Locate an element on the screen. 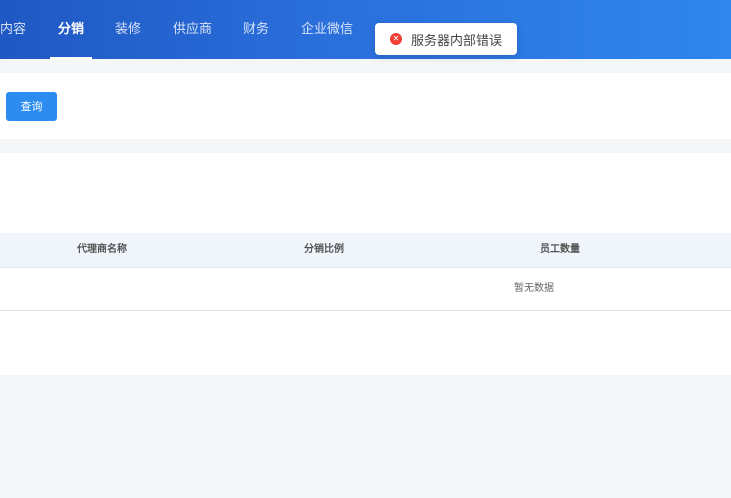 The width and height of the screenshot is (731, 498). empty-table-row: 暂无数据 is located at coordinates (365, 289).